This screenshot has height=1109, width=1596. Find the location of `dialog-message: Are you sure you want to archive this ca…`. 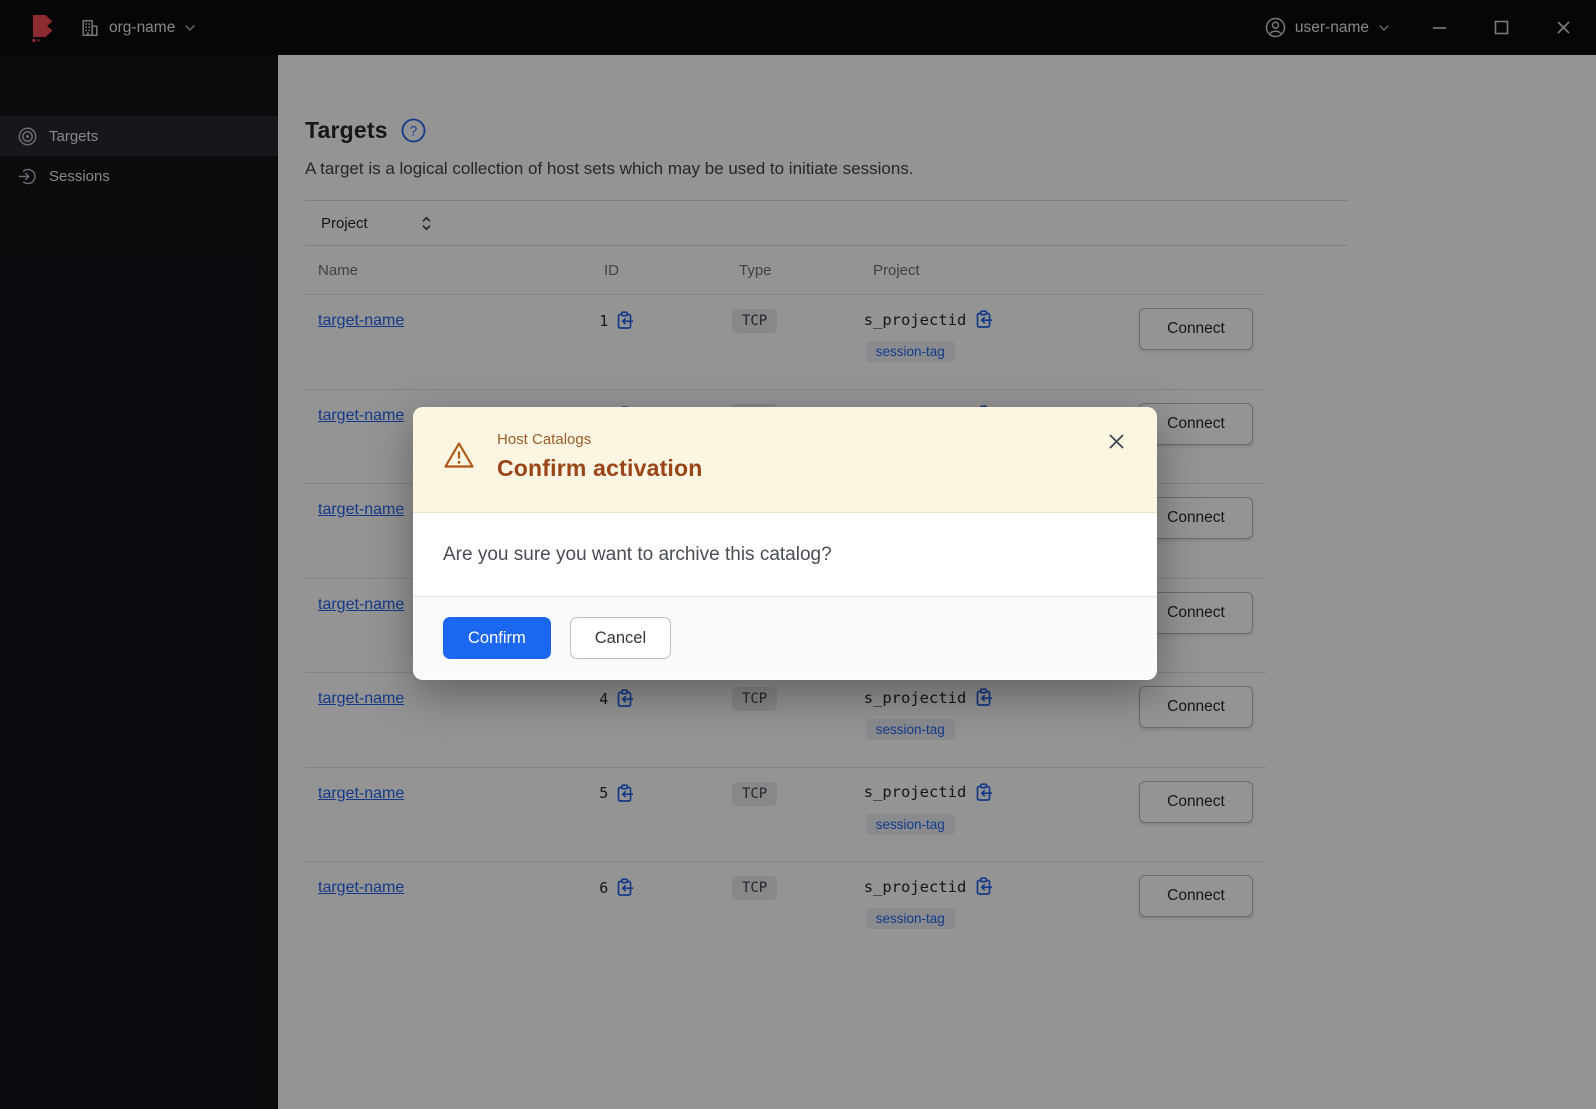

dialog-message: Are you sure you want to archive this ca… is located at coordinates (637, 554).